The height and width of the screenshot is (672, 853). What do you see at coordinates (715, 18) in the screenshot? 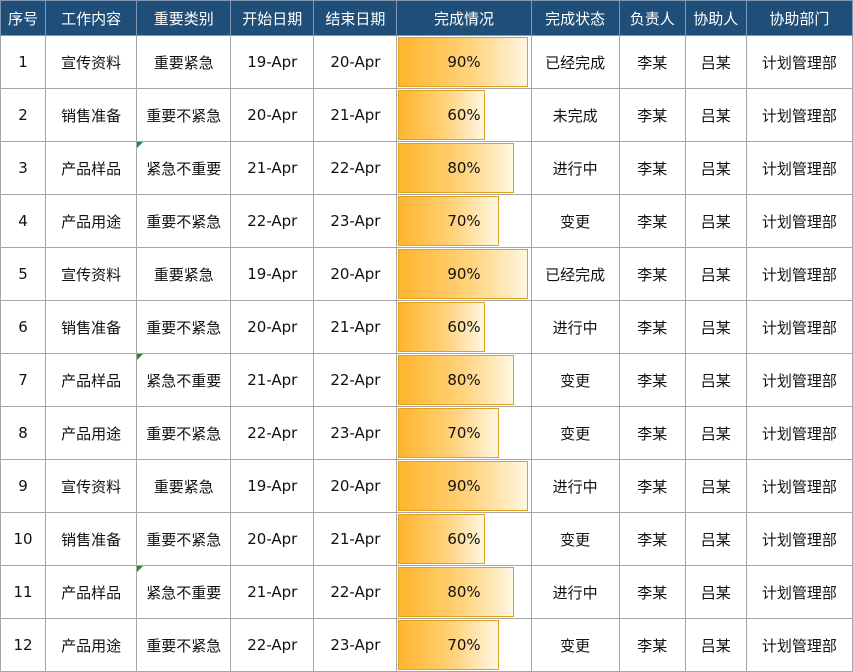
I see `header-assistant: 协助人` at bounding box center [715, 18].